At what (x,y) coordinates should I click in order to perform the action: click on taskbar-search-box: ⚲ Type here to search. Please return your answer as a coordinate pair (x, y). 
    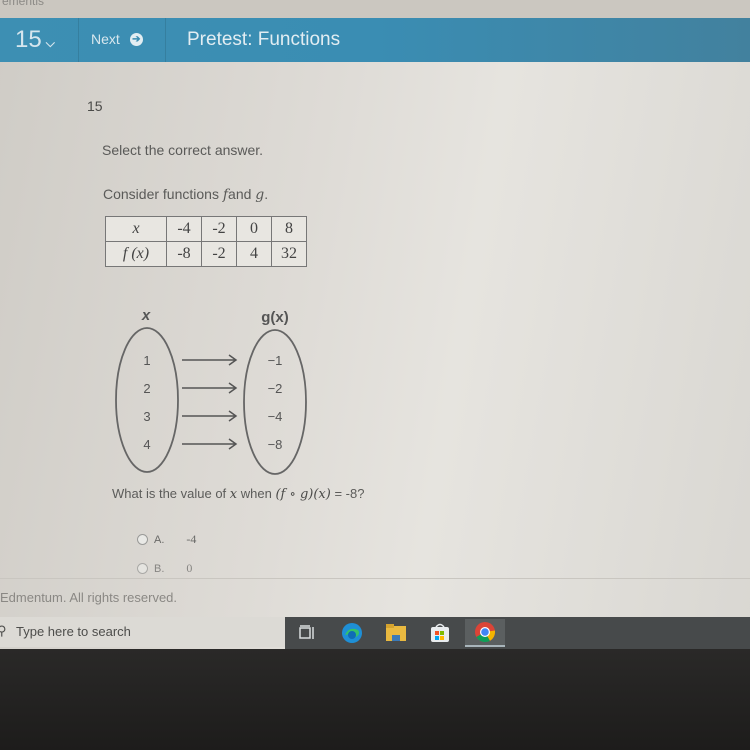
    Looking at the image, I should click on (142, 632).